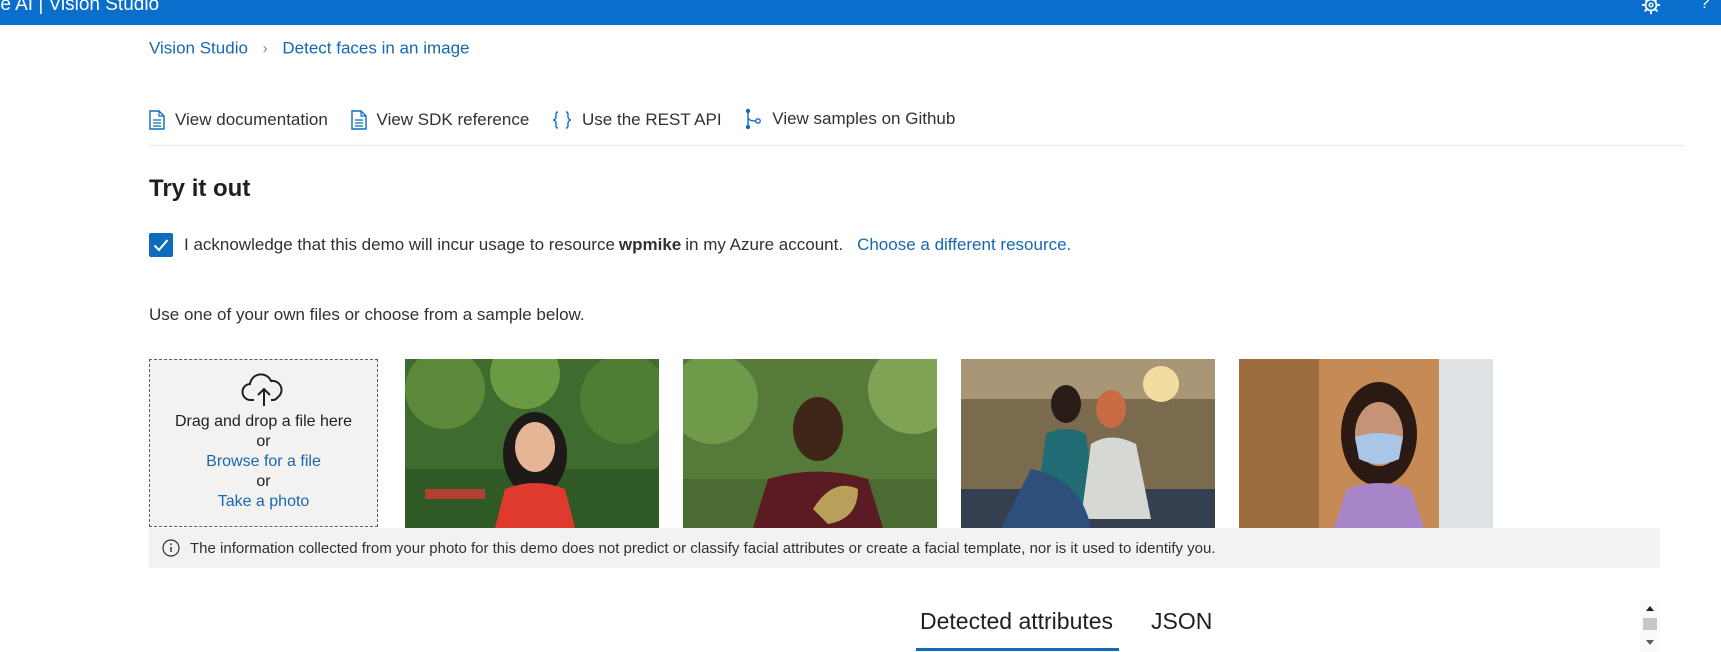 The width and height of the screenshot is (1721, 652). I want to click on gear-icon, so click(1651, 8).